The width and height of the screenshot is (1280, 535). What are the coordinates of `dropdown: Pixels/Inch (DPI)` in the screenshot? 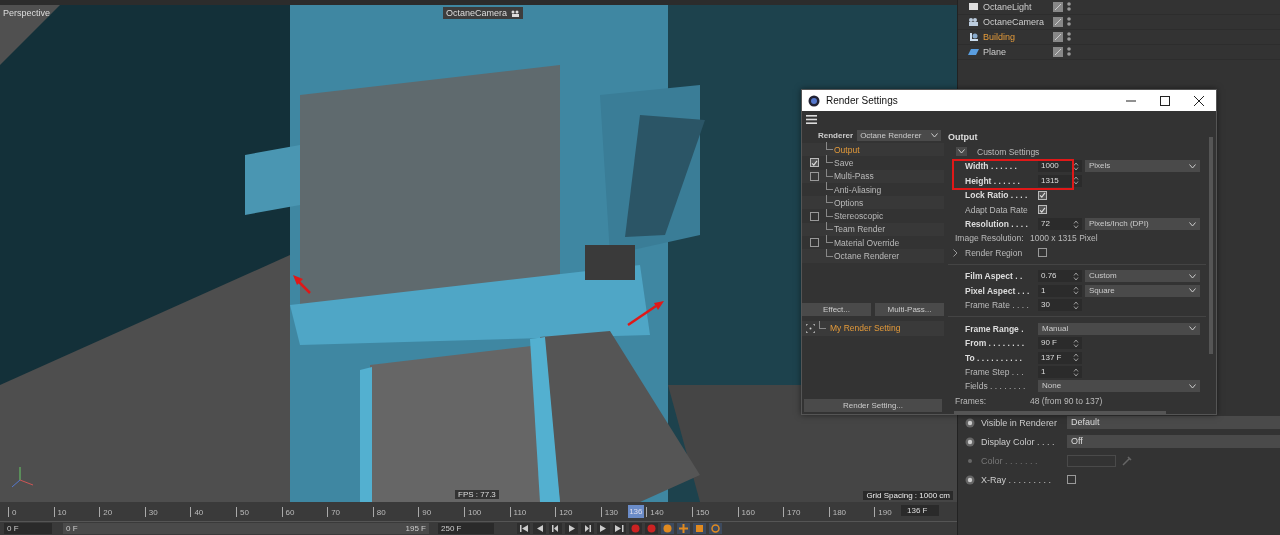 It's located at (1142, 224).